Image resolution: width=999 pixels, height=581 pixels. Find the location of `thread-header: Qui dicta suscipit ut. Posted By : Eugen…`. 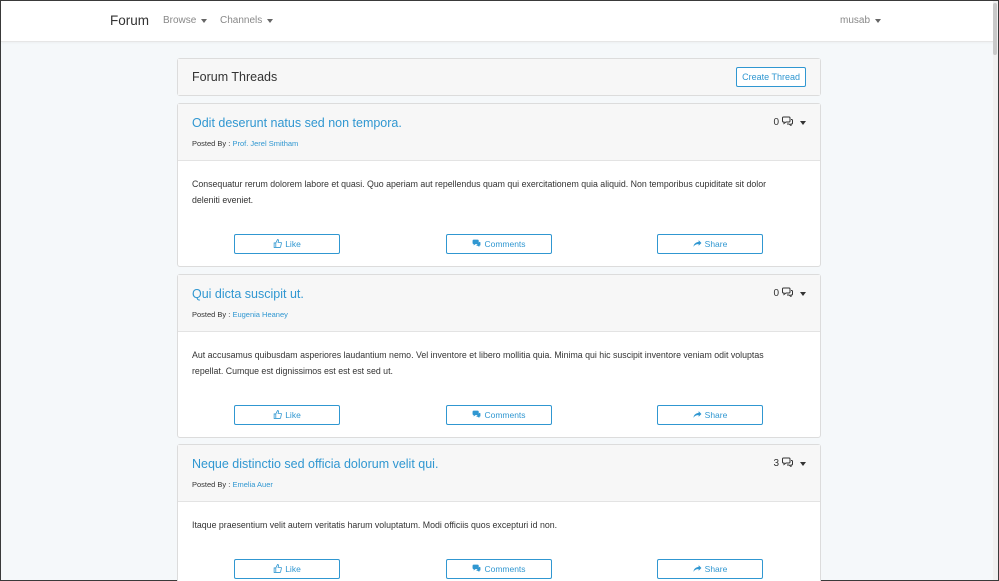

thread-header: Qui dicta suscipit ut. Posted By : Eugen… is located at coordinates (499, 303).